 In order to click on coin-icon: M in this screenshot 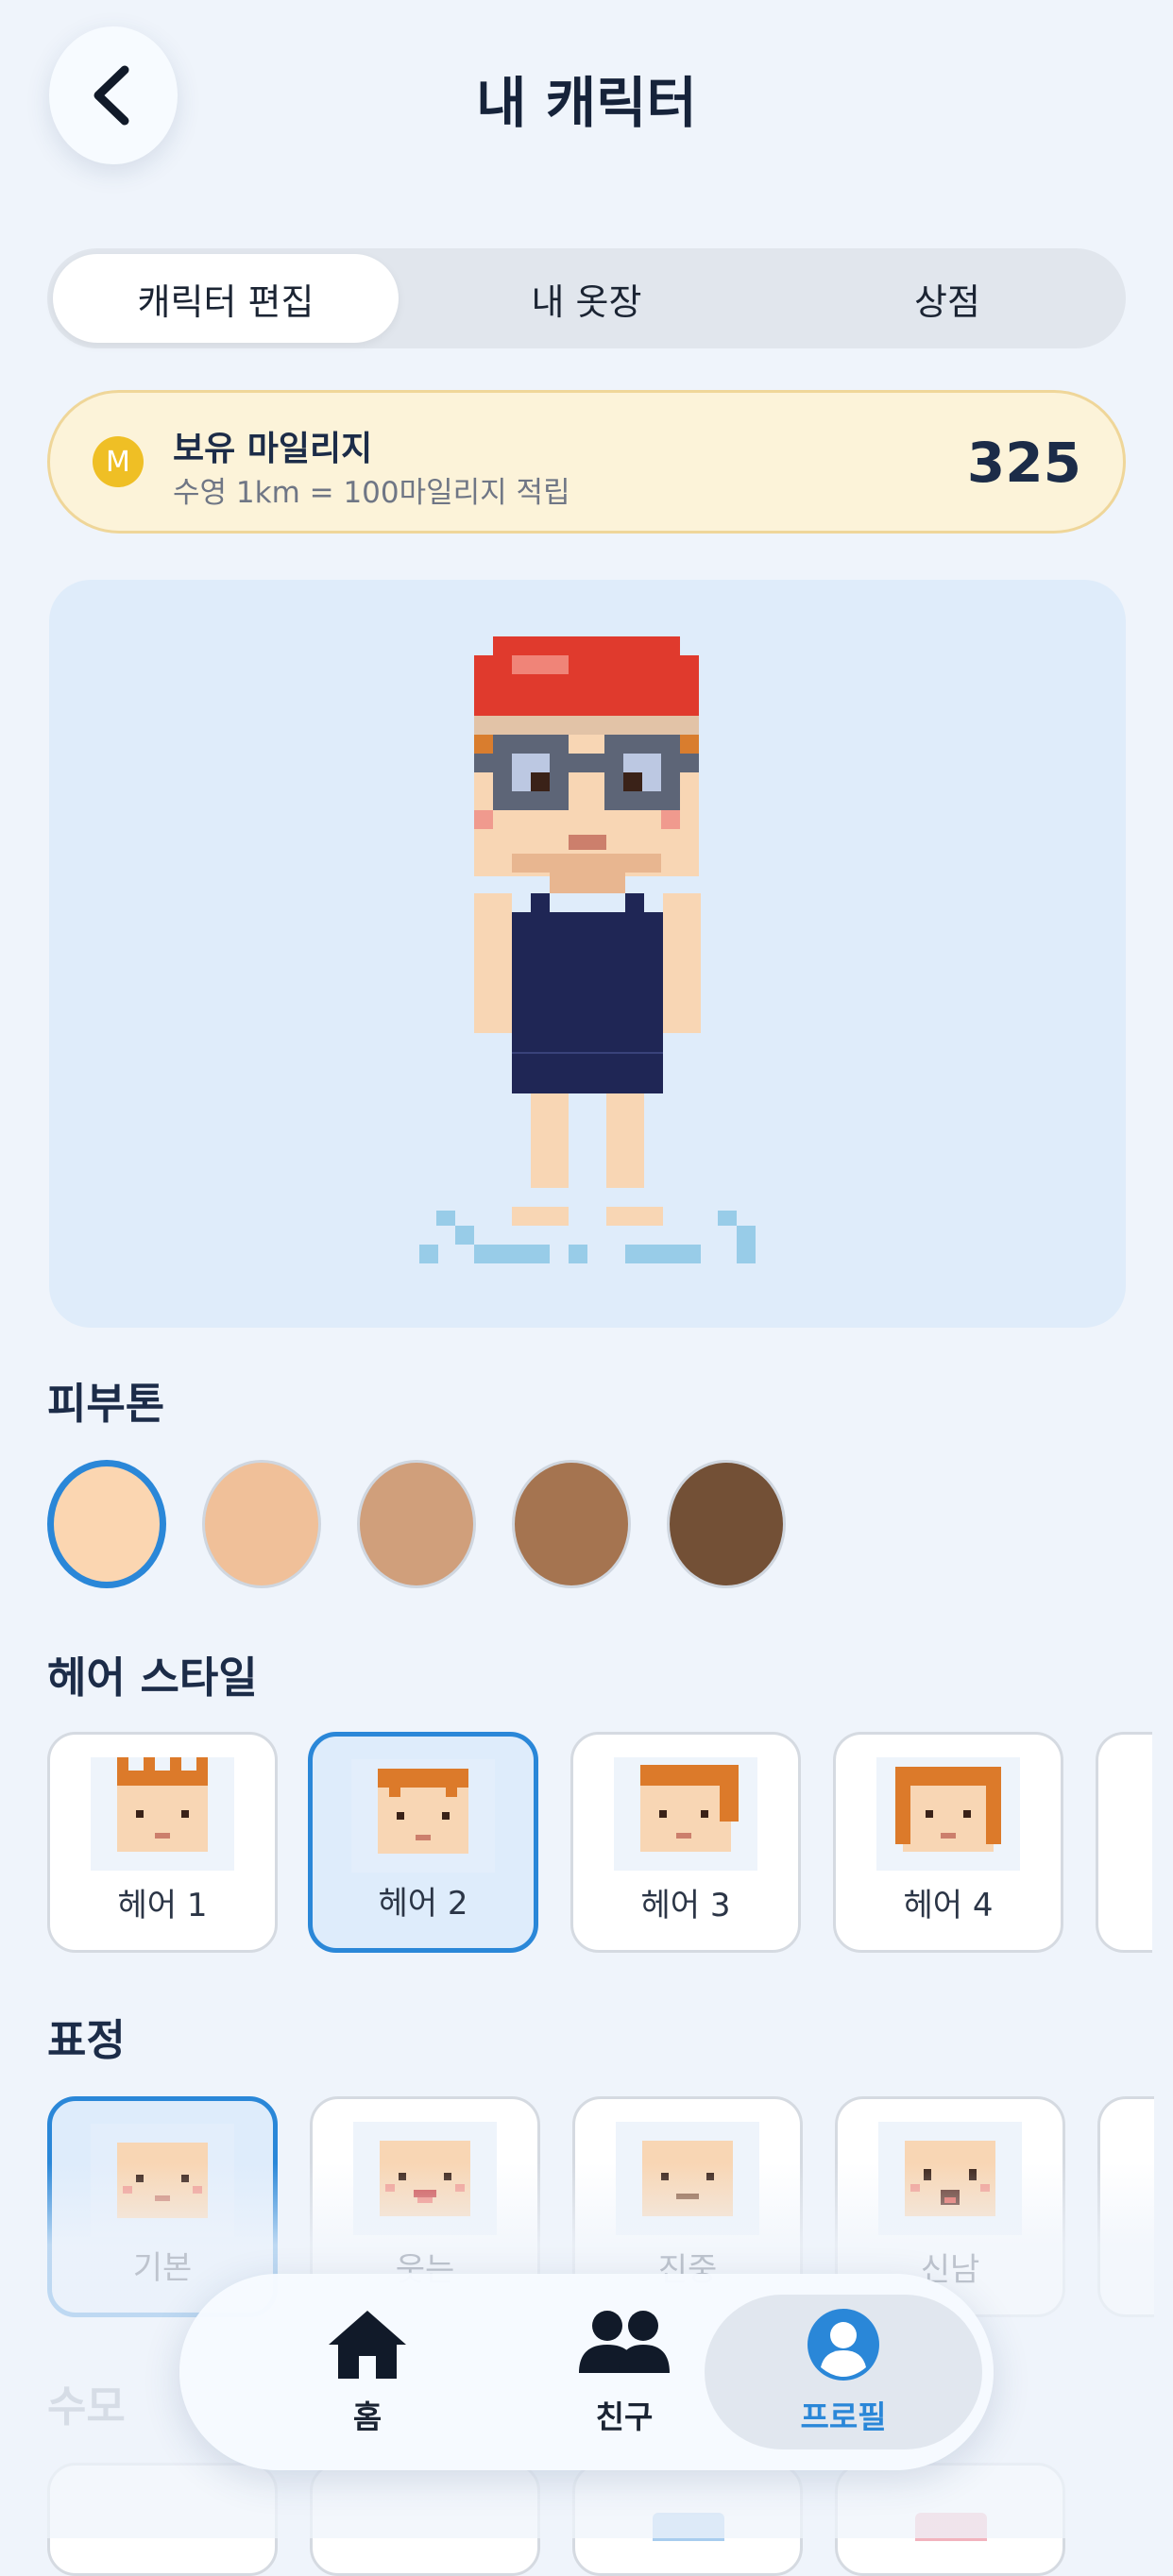, I will do `click(118, 461)`.